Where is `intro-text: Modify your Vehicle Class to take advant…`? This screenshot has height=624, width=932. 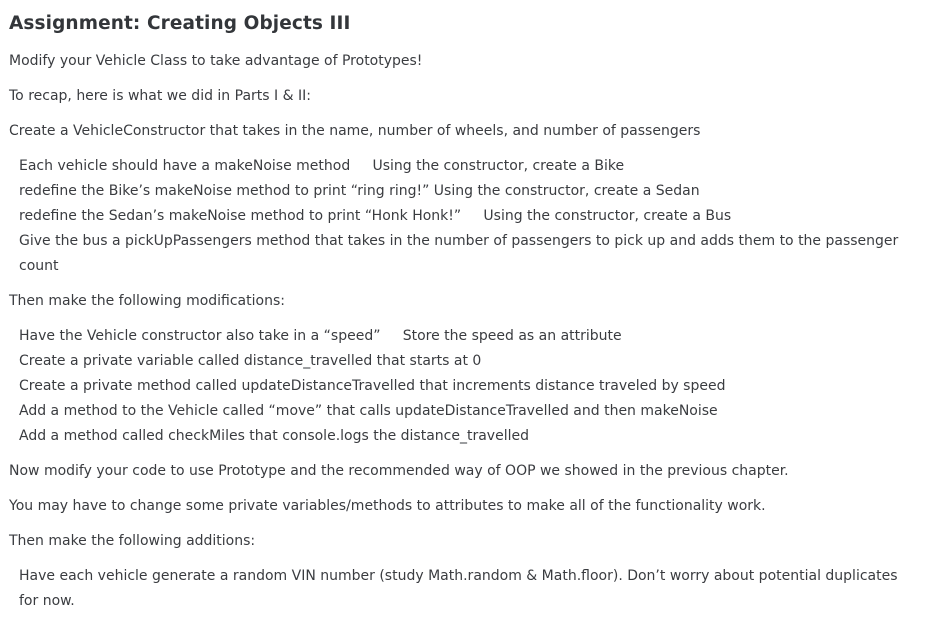 intro-text: Modify your Vehicle Class to take advant… is located at coordinates (216, 61).